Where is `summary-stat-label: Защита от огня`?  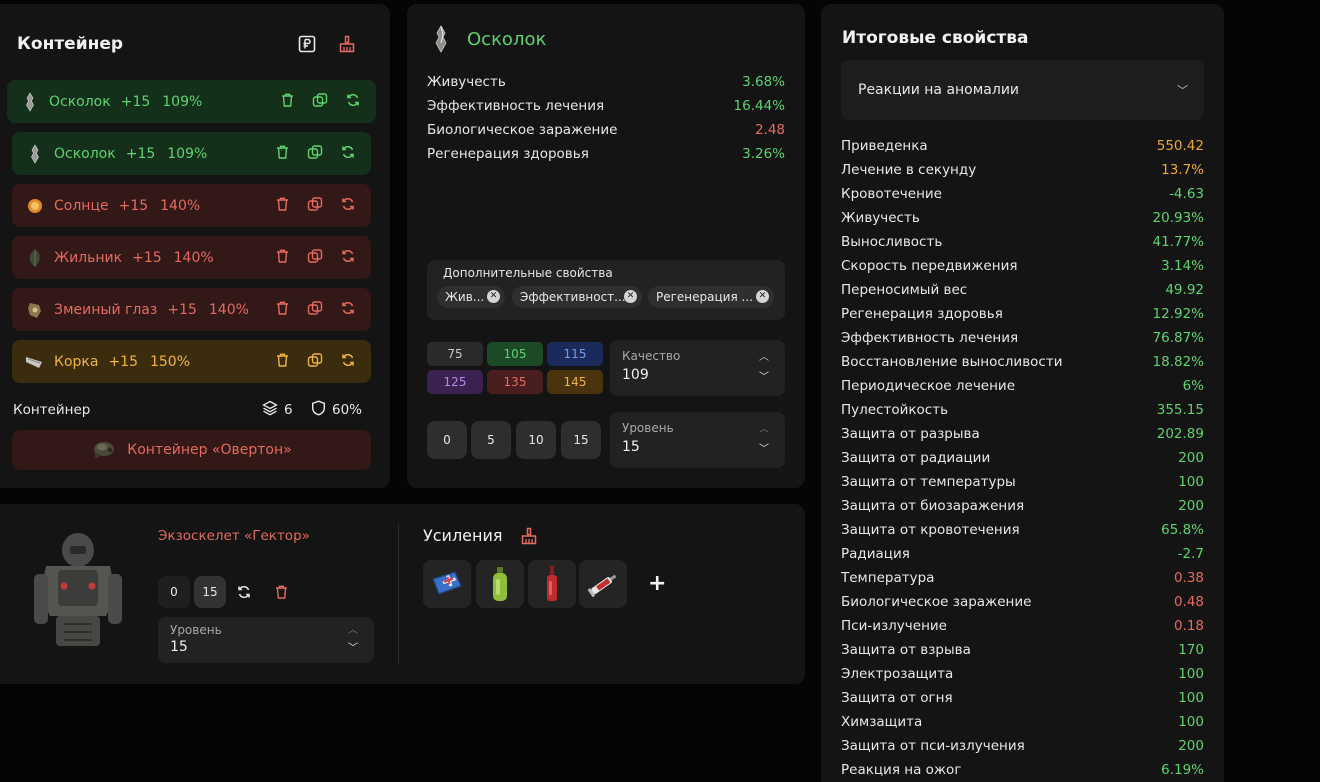
summary-stat-label: Защита от огня is located at coordinates (897, 698).